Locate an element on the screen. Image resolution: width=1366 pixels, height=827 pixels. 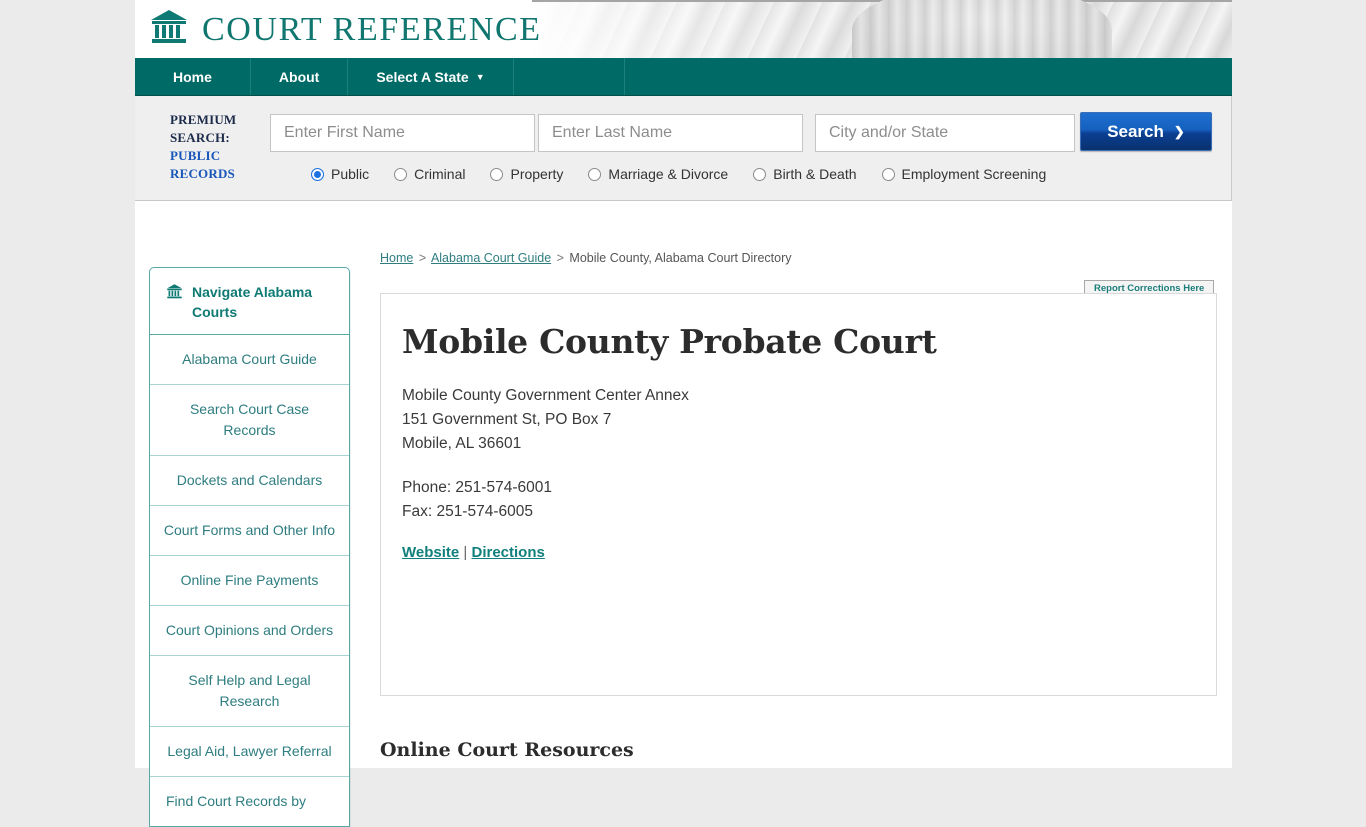
sidebar-item-court-opinions-and-orders: Court Opinions and Orders is located at coordinates (249, 631).